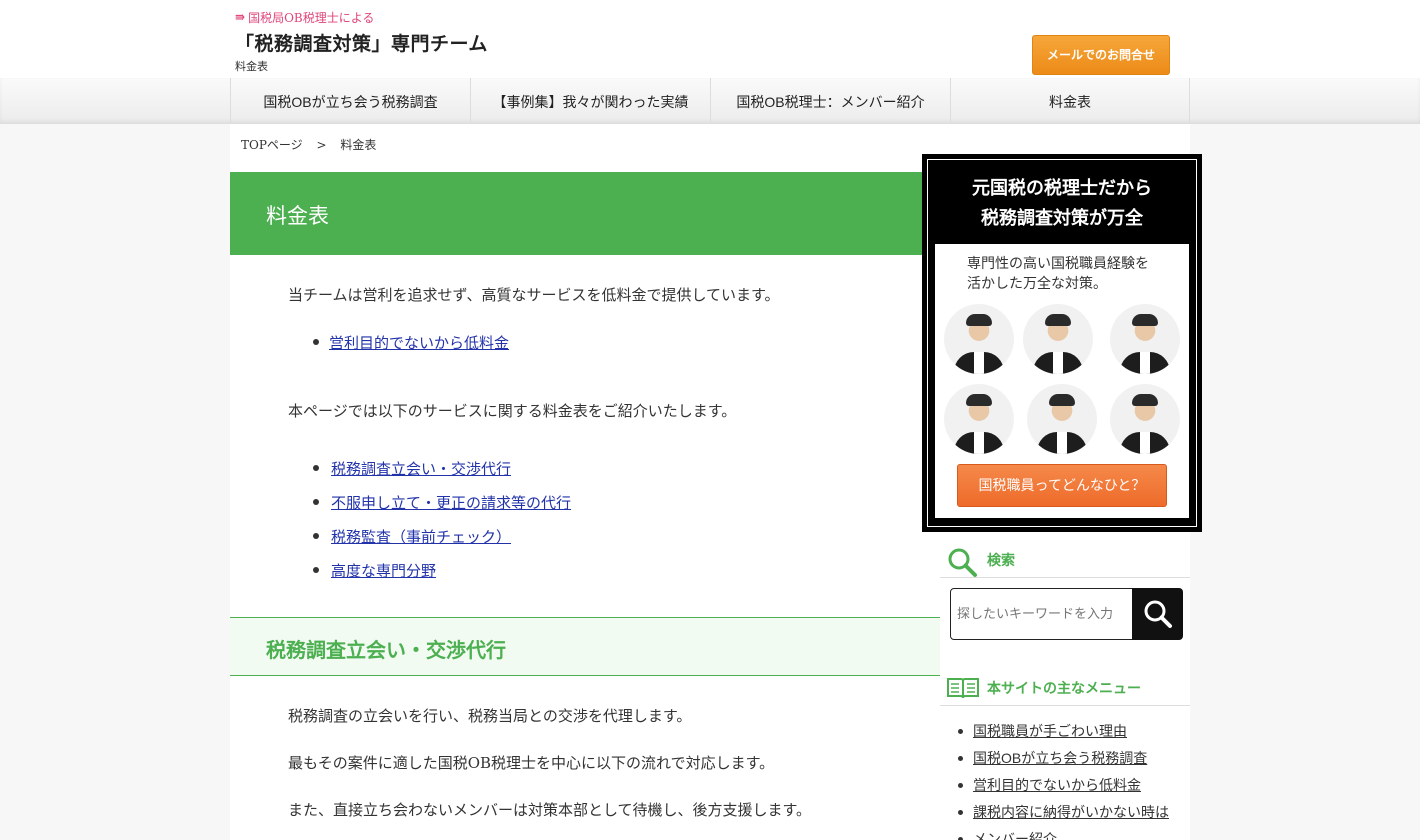 The width and height of the screenshot is (1420, 840). Describe the element at coordinates (512, 411) in the screenshot. I see `services-intro-text: 本ページでは以下のサービスに関する料金表をご紹介いたします。` at that location.